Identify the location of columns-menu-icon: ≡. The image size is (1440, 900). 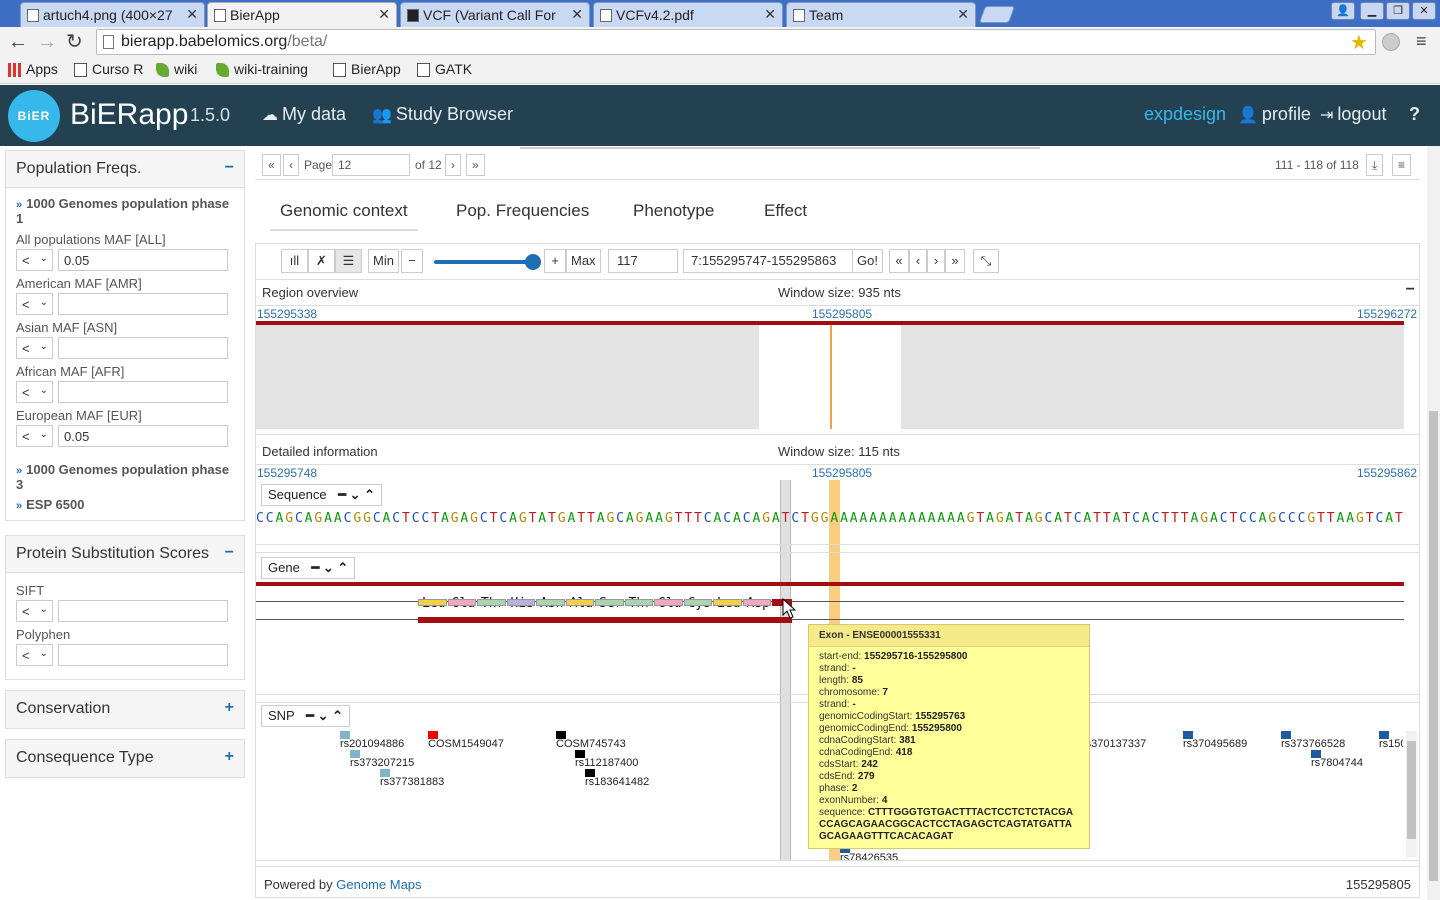
(1402, 165).